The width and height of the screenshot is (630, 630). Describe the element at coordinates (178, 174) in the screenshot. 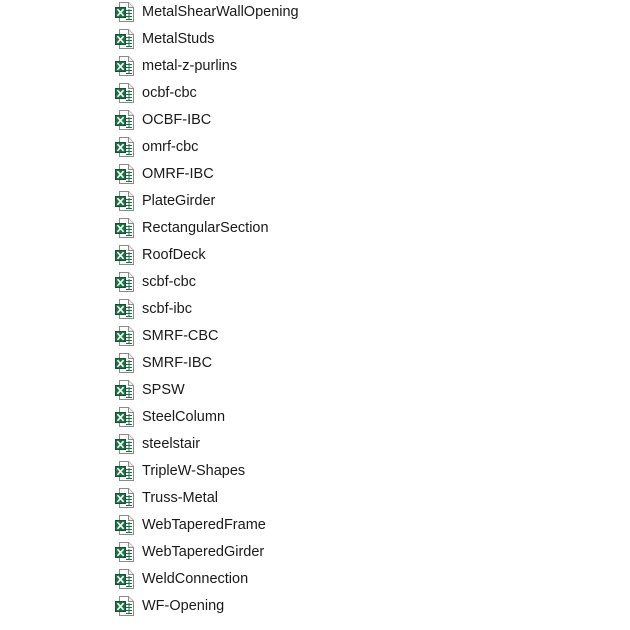

I see `file-name-label: OMRF-IBC` at that location.